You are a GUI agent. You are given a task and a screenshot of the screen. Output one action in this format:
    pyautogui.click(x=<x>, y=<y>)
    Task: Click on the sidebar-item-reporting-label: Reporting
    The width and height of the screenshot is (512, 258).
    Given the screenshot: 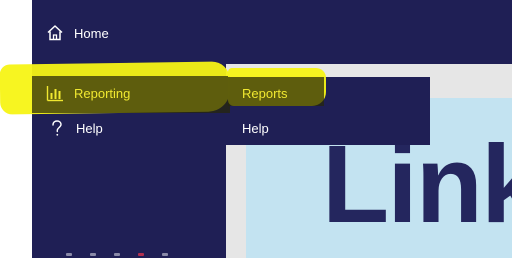 What is the action you would take?
    pyautogui.click(x=102, y=93)
    